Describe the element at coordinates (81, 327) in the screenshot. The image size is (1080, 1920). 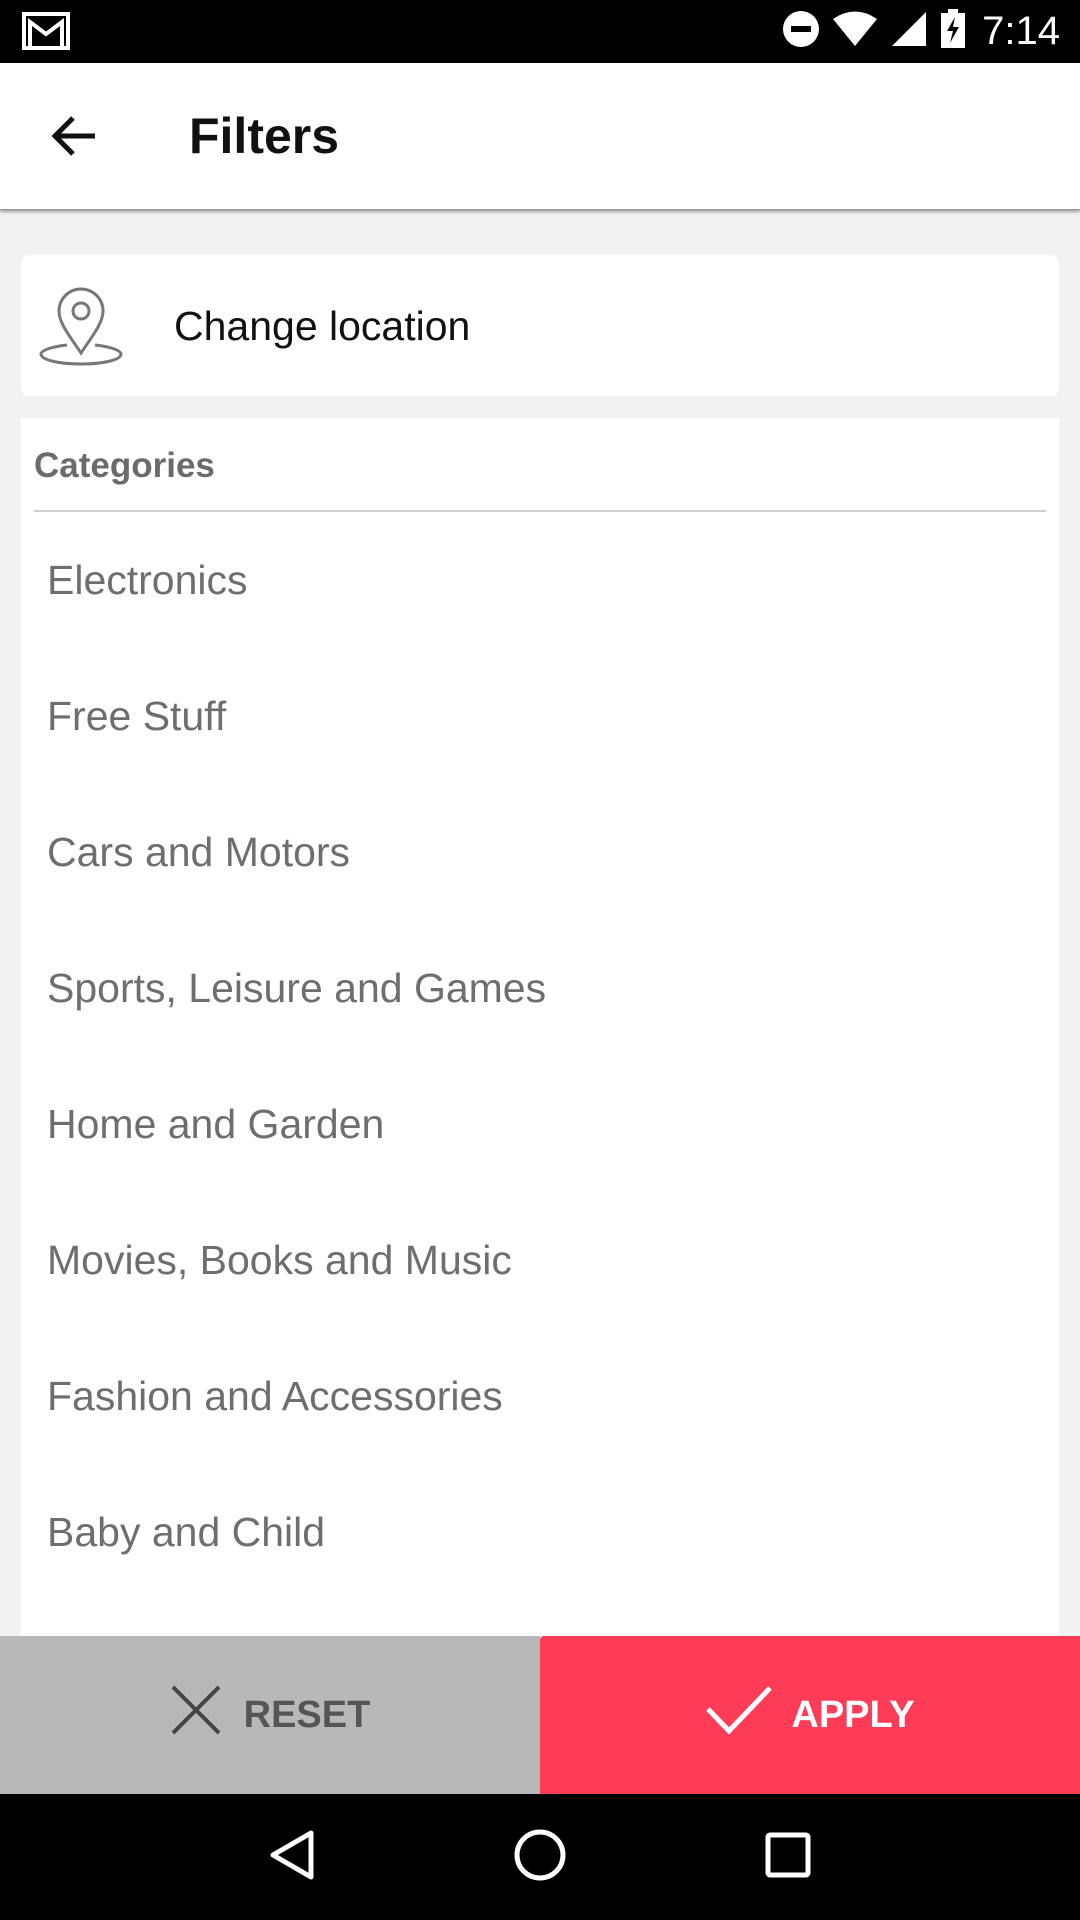
I see `location-pin-icon` at that location.